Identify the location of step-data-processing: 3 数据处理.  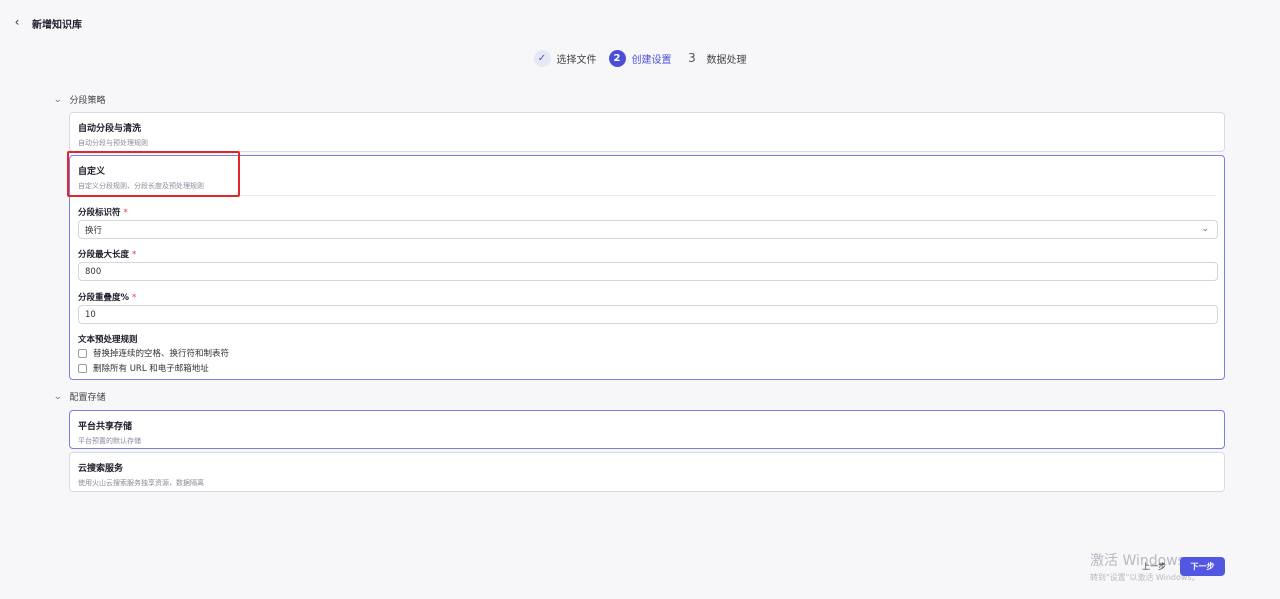
(715, 58).